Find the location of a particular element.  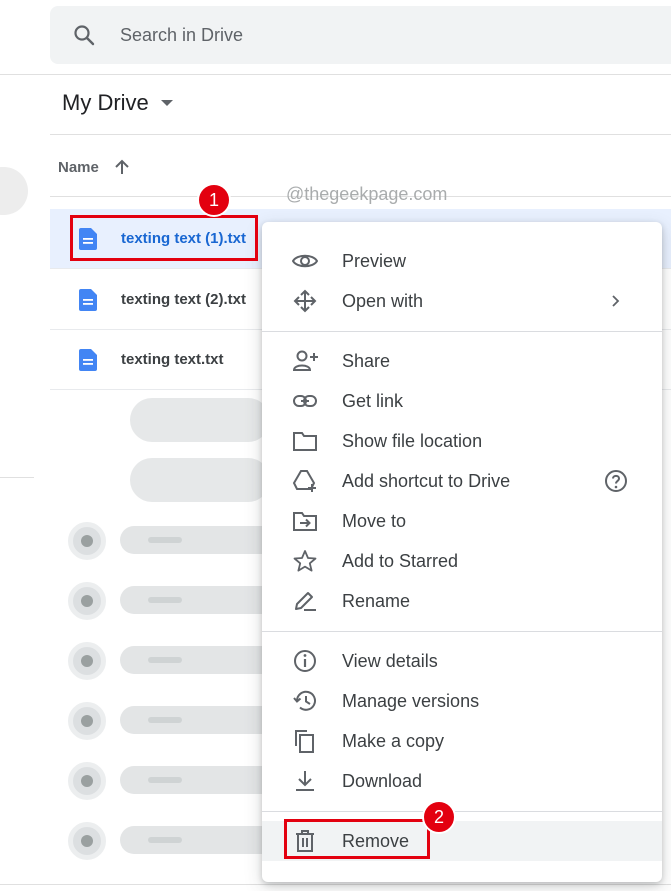

search-icon is located at coordinates (84, 35).